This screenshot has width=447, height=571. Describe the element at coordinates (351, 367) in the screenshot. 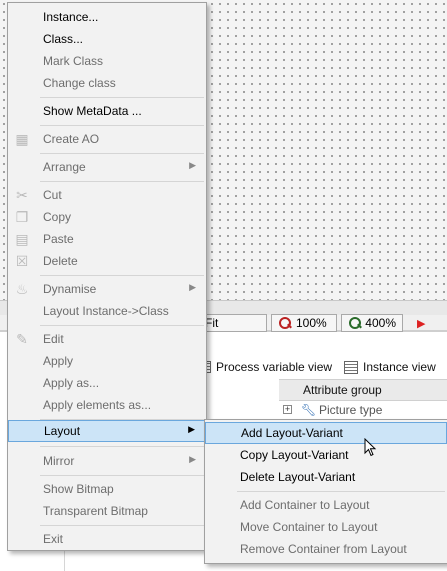

I see `instance-view-icon` at that location.